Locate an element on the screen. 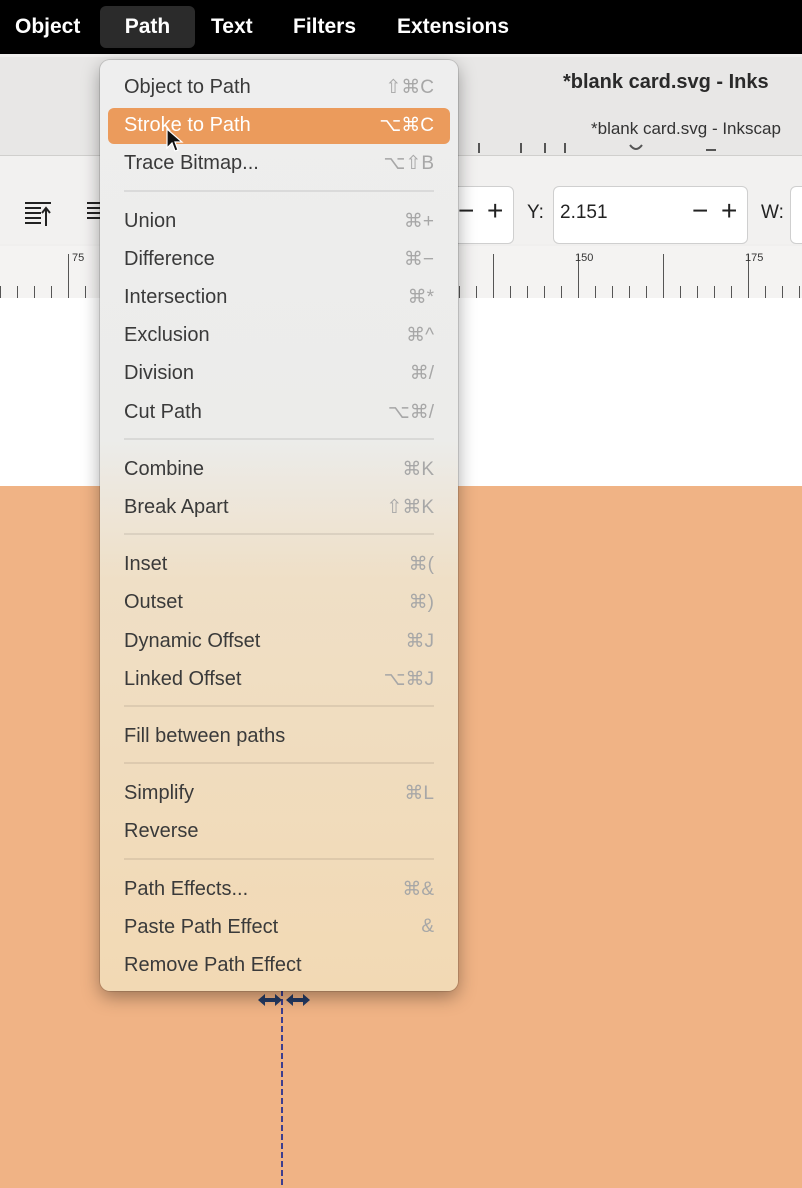  align-icon is located at coordinates (93, 215).